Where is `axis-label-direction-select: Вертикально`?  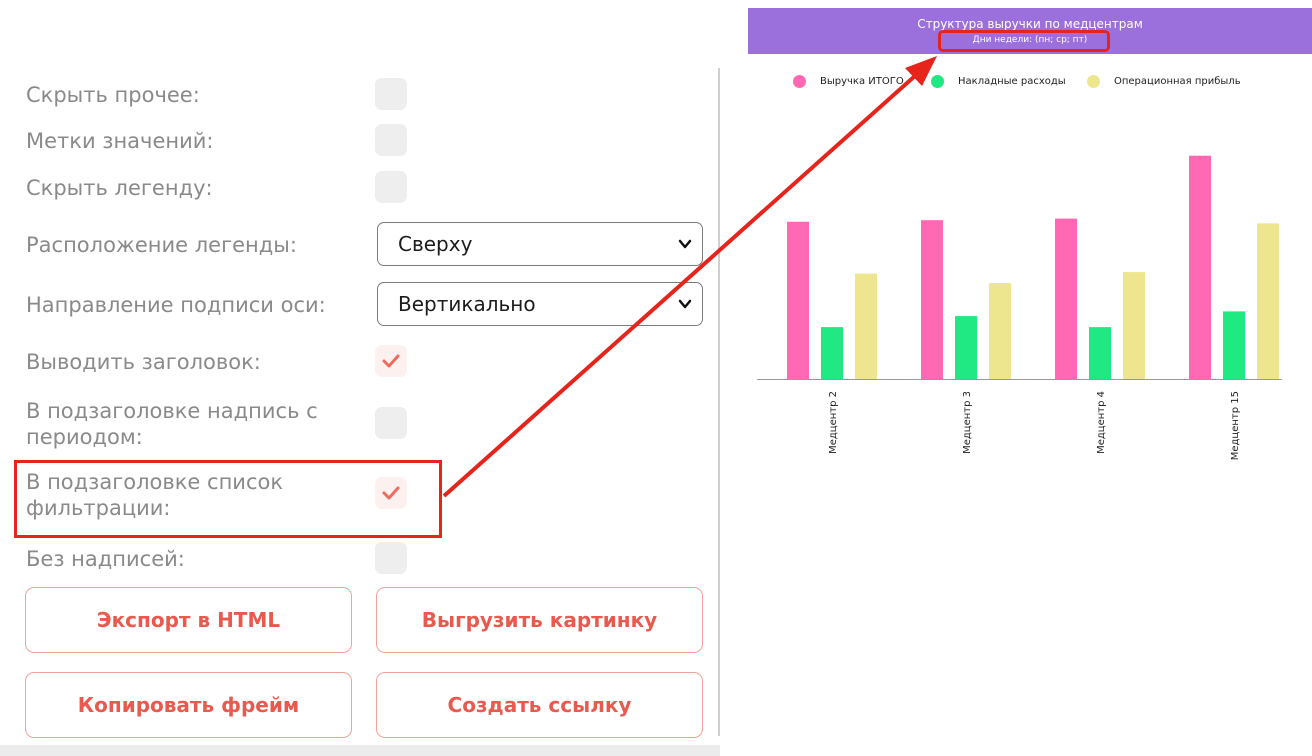
axis-label-direction-select: Вертикально is located at coordinates (540, 304).